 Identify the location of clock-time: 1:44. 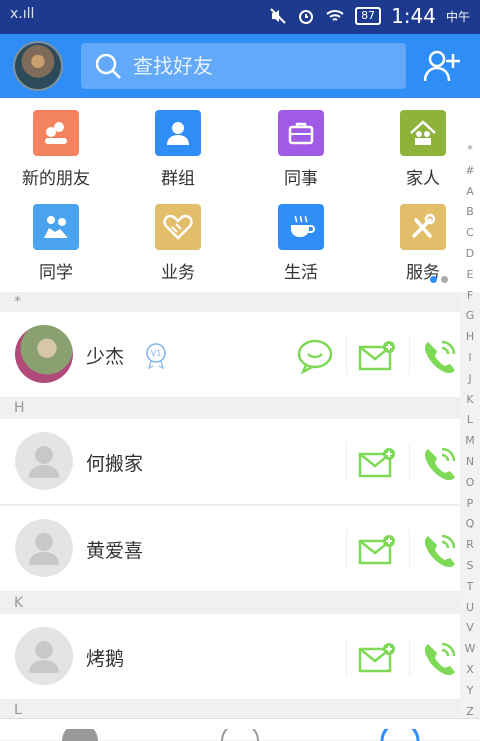
(413, 16).